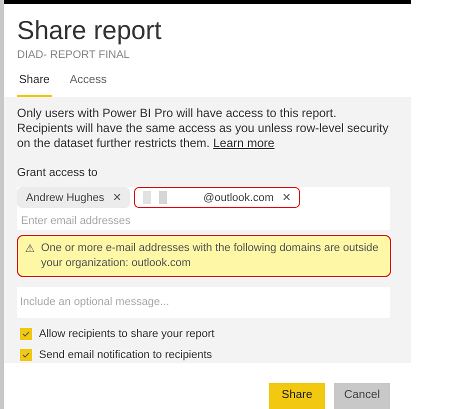 The height and width of the screenshot is (409, 474). Describe the element at coordinates (90, 30) in the screenshot. I see `dialog-title: Share report` at that location.